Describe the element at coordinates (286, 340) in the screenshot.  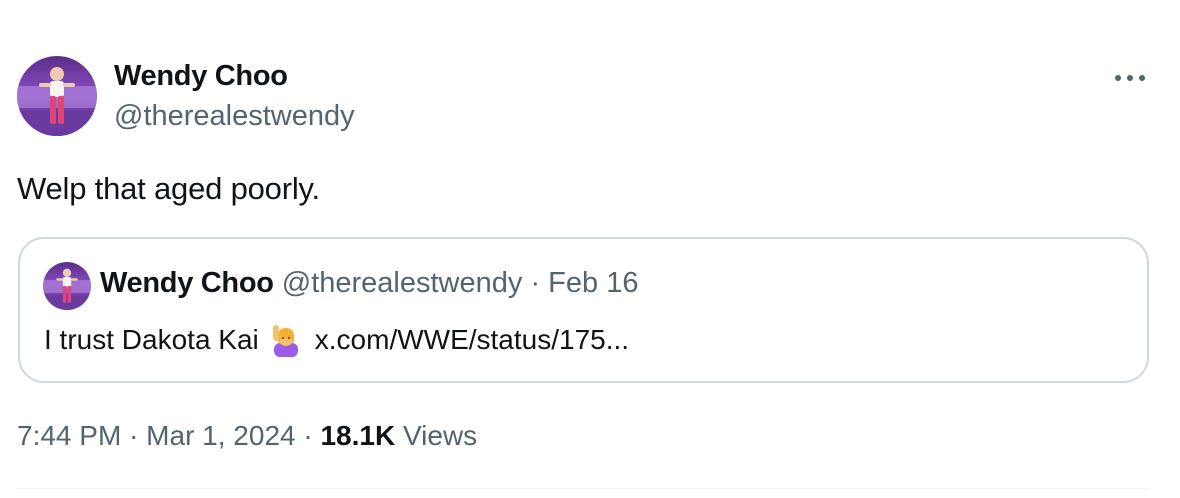
I see `woman-raising-hand-emoji-icon` at that location.